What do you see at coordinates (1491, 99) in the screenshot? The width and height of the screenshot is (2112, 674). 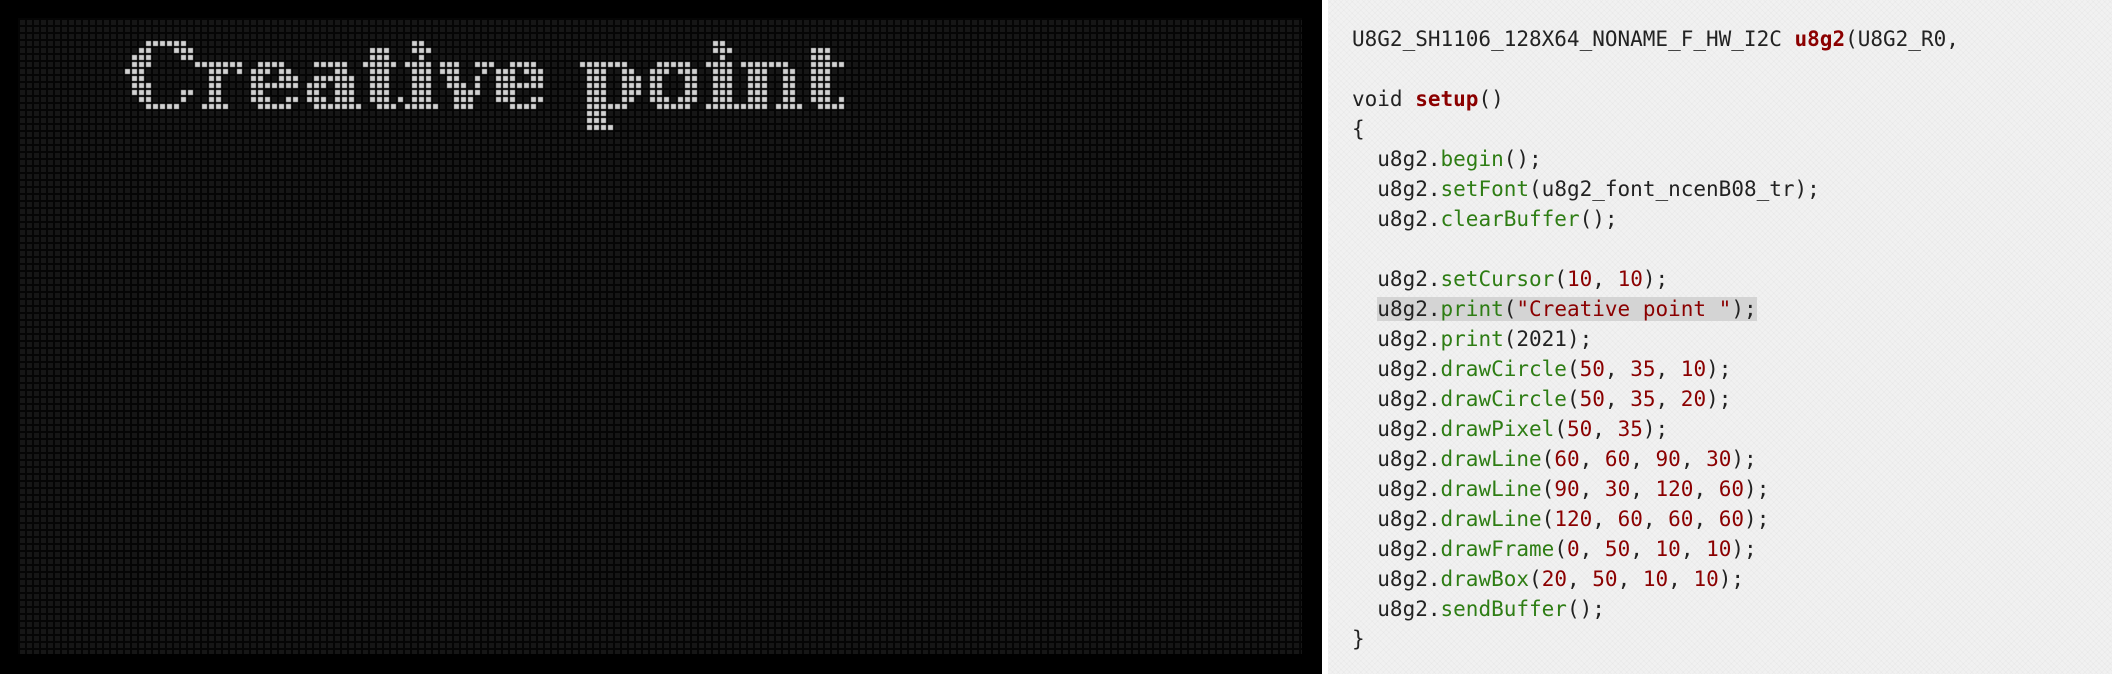 I see `code-token-punct: ()` at bounding box center [1491, 99].